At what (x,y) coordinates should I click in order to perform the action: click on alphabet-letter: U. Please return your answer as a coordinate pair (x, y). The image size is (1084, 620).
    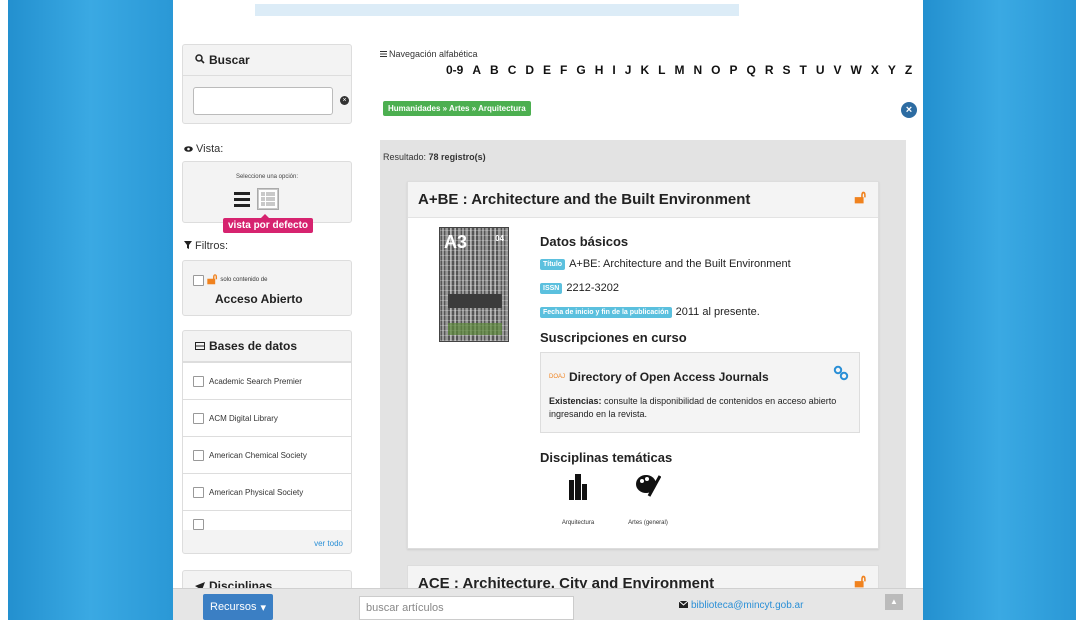
    Looking at the image, I should click on (820, 70).